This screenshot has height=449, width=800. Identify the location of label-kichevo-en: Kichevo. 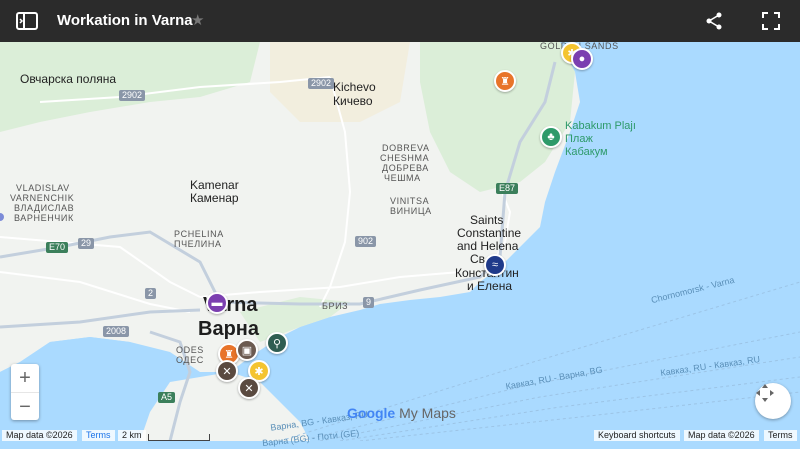
(354, 87).